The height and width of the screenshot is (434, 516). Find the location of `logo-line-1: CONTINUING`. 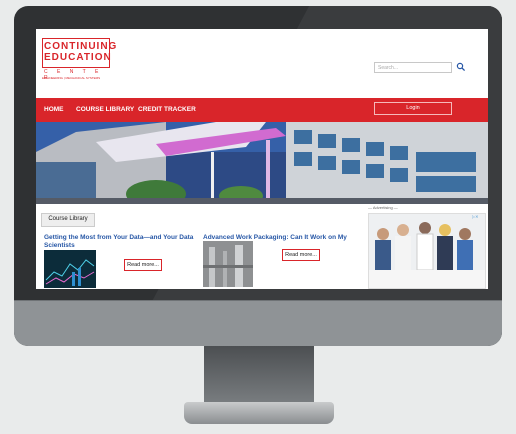

logo-line-1: CONTINUING is located at coordinates (81, 46).